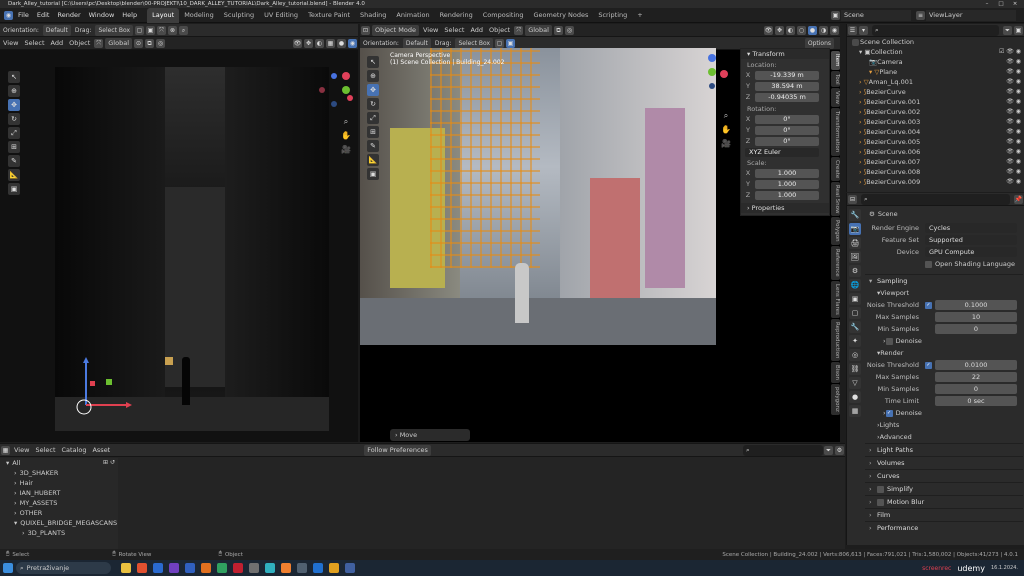  What do you see at coordinates (855, 411) in the screenshot?
I see `texture-tab-icon: ▦` at bounding box center [855, 411].